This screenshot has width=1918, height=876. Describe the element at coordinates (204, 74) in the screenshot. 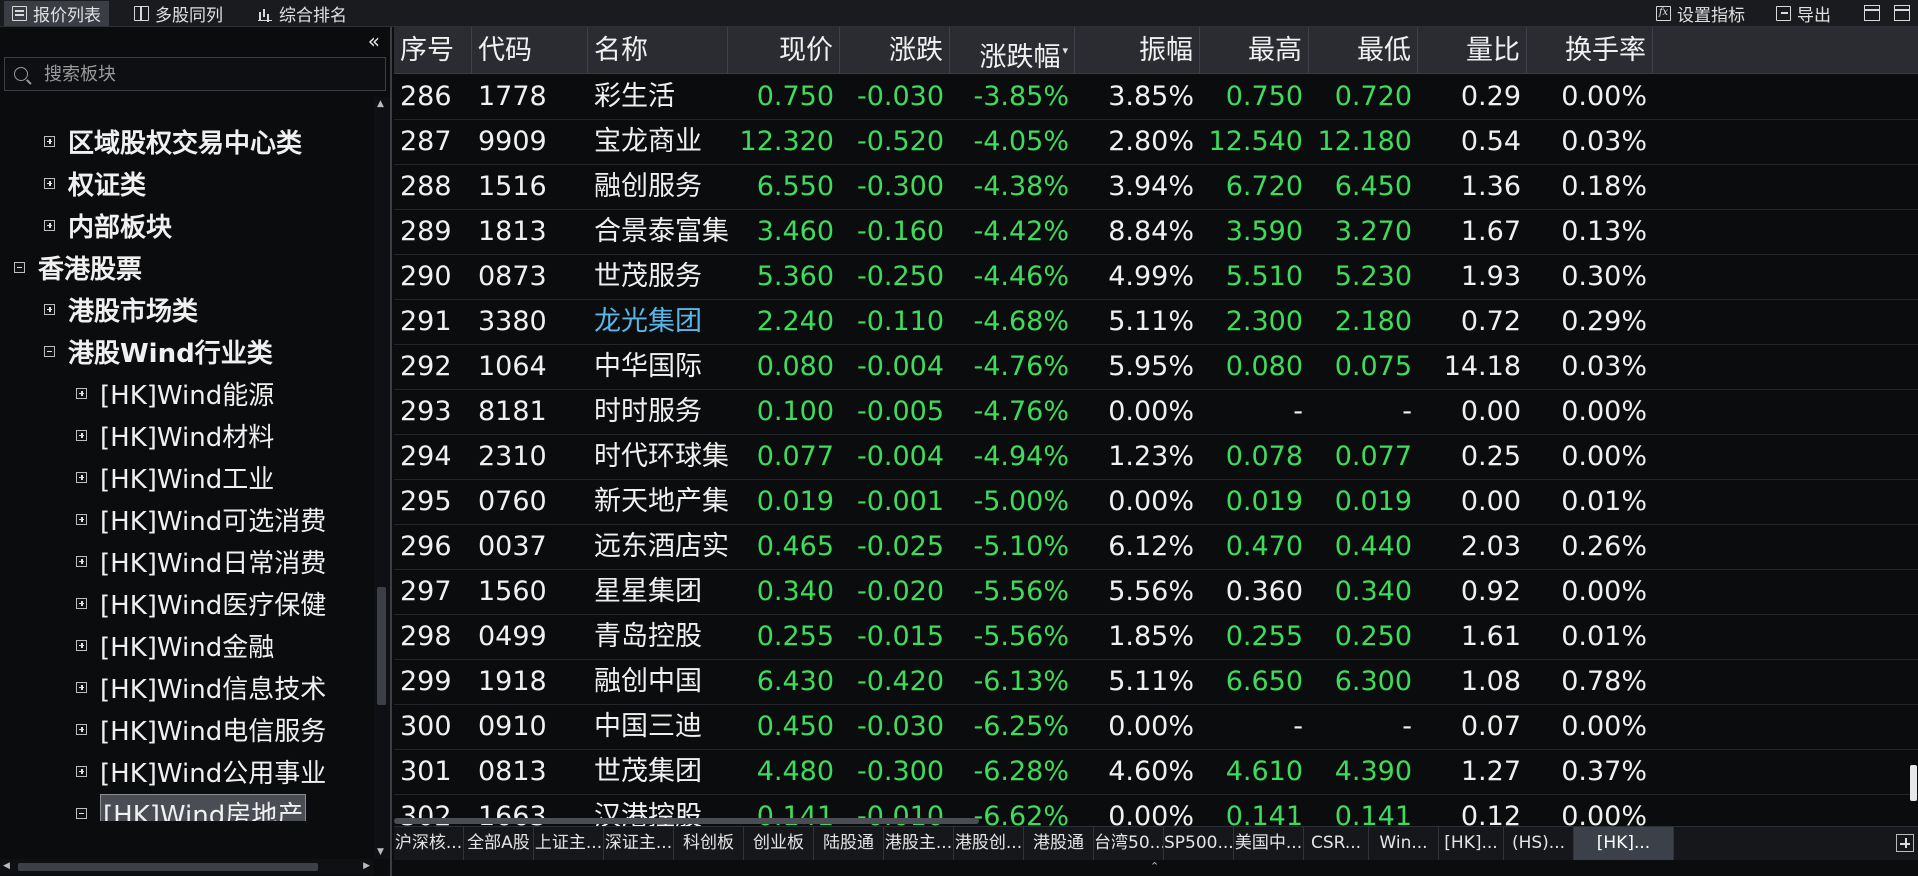

I see `sector-search-input` at that location.